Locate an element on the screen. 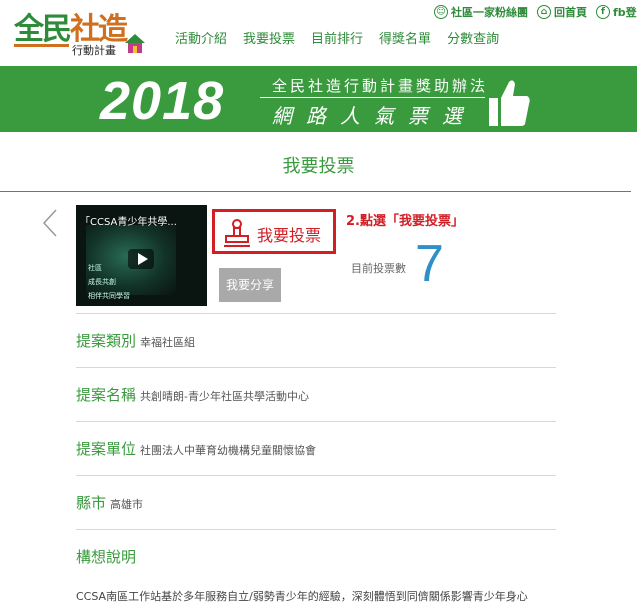 The width and height of the screenshot is (637, 604). nav-item-ranking: 目前排行 is located at coordinates (337, 37).